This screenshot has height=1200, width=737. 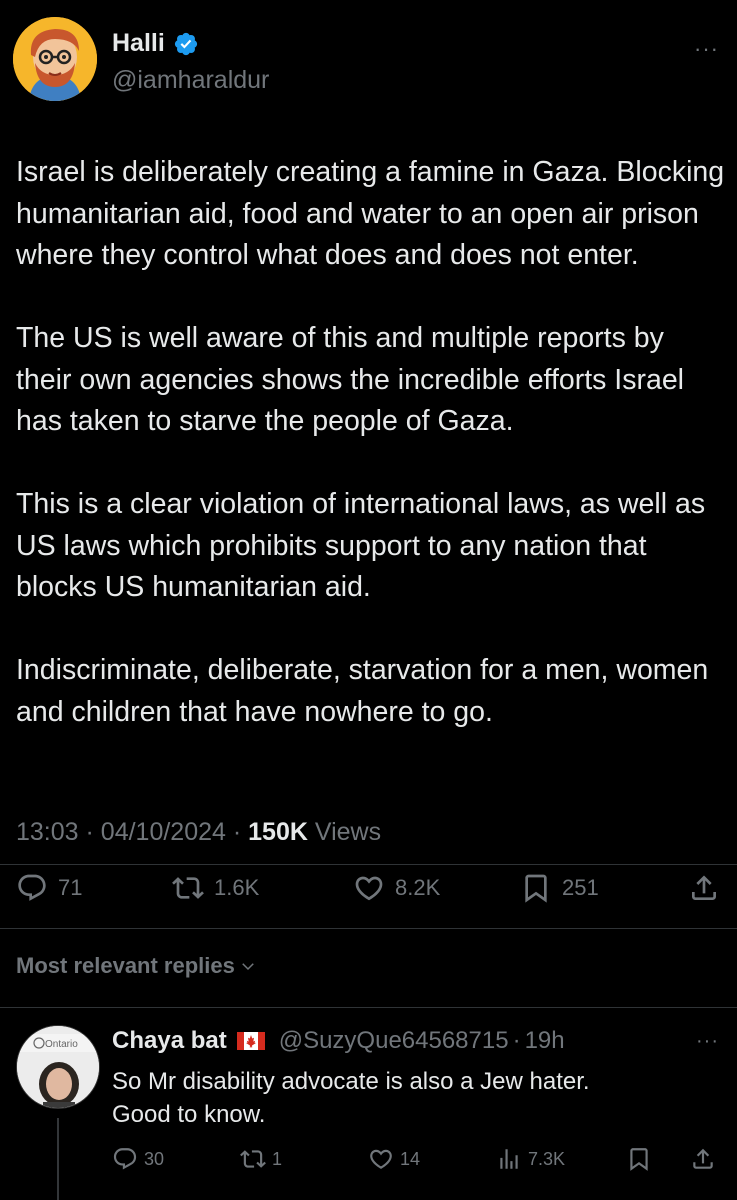 I want to click on reply-author-name: Chaya bat, so click(x=169, y=1041).